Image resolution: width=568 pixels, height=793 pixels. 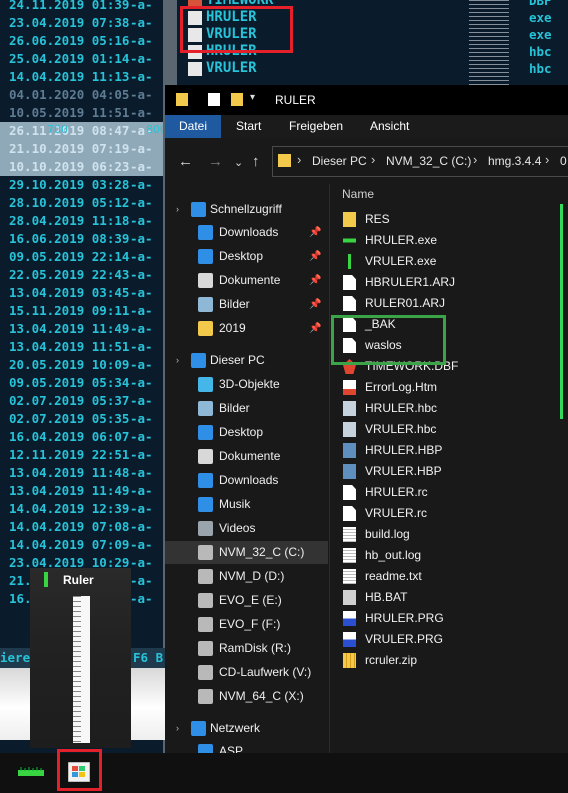 I want to click on file-name: HRULER.PRG, so click(x=404, y=618).